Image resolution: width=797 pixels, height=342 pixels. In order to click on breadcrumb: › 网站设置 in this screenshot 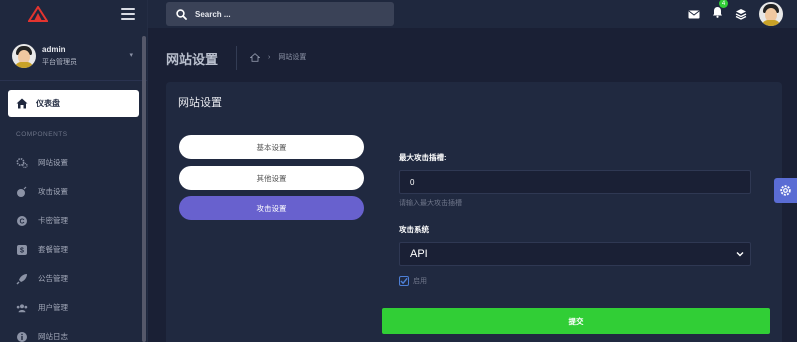, I will do `click(278, 57)`.